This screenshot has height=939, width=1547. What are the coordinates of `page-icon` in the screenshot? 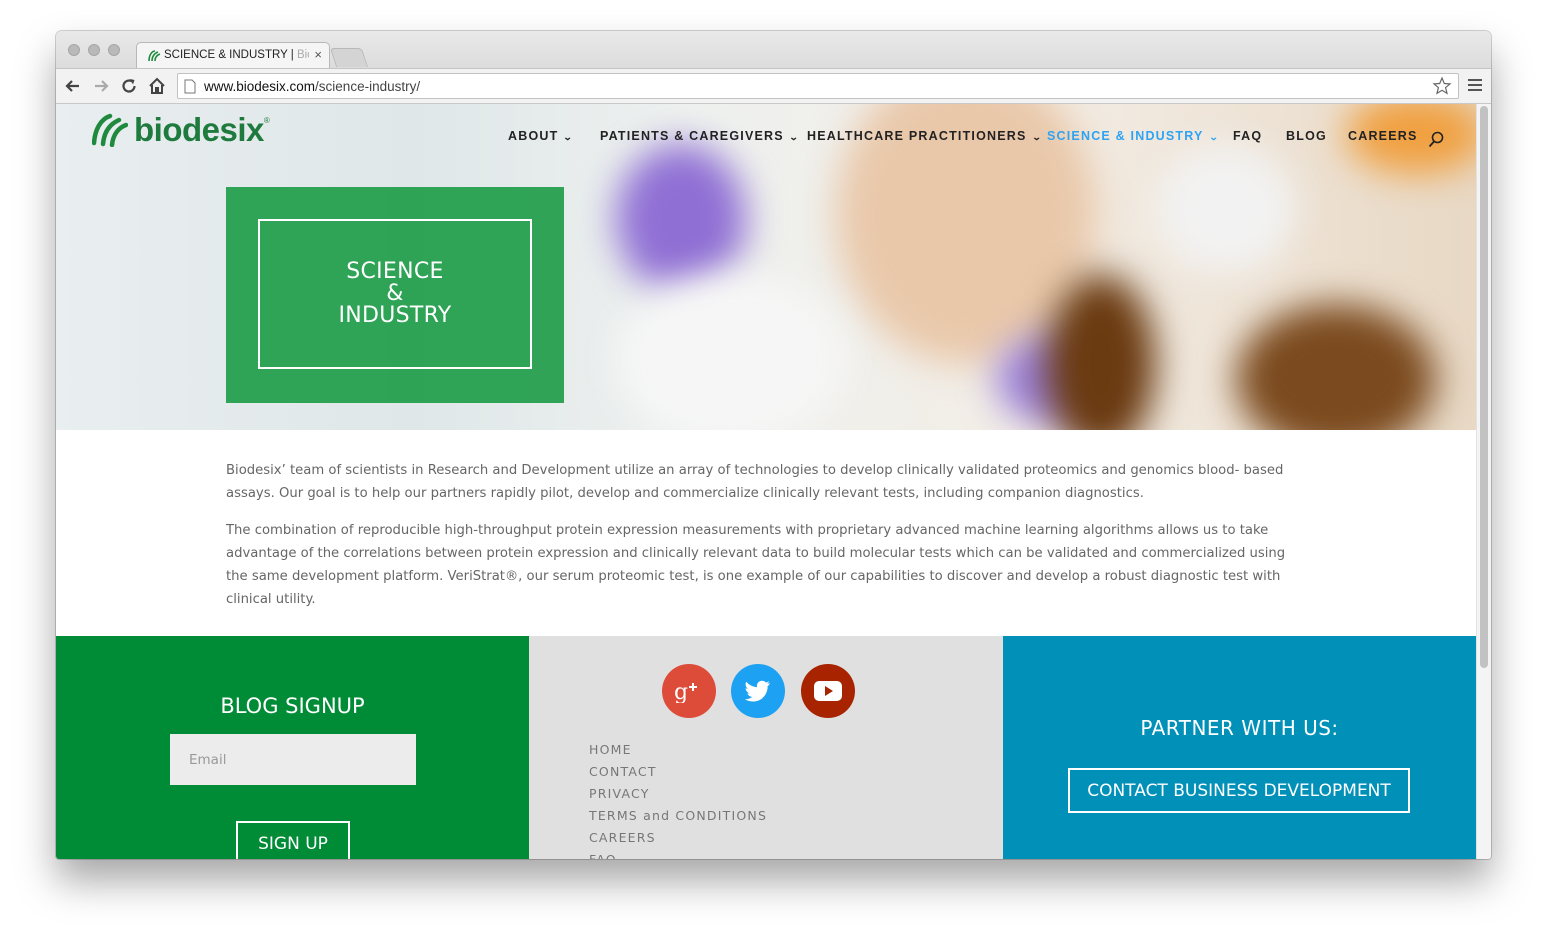 It's located at (190, 86).